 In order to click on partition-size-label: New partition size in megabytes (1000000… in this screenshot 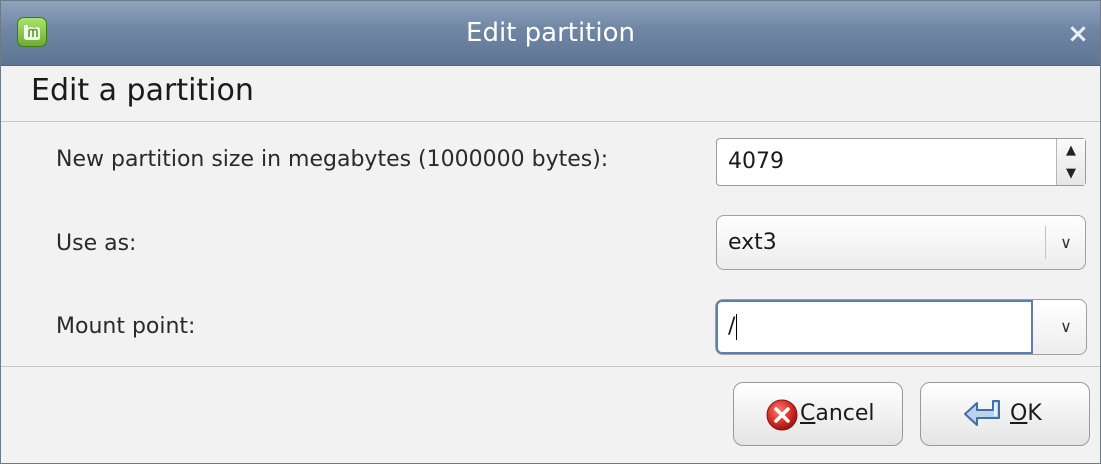, I will do `click(332, 159)`.